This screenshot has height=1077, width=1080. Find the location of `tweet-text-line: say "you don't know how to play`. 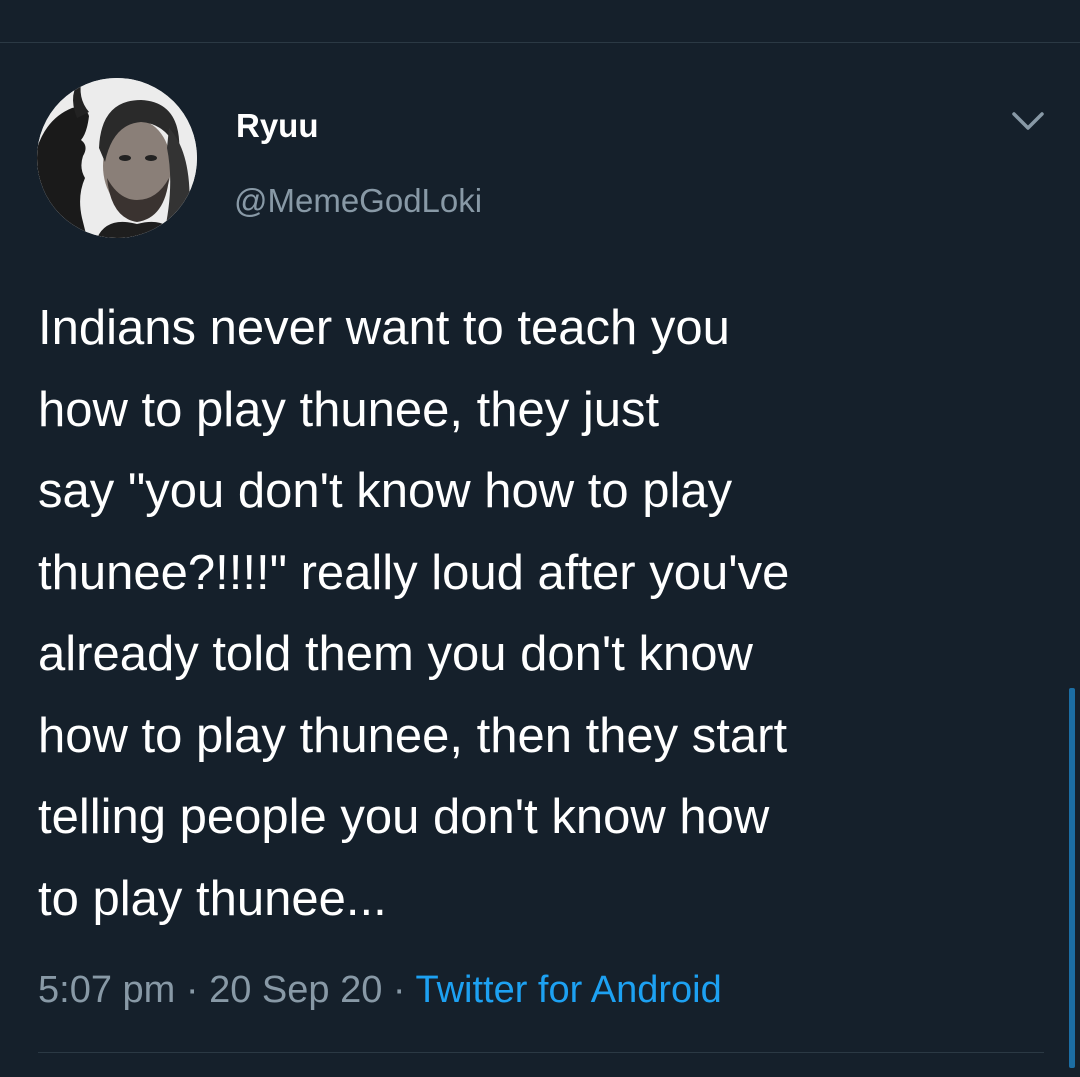

tweet-text-line: say "you don't know how to play is located at coordinates (385, 491).